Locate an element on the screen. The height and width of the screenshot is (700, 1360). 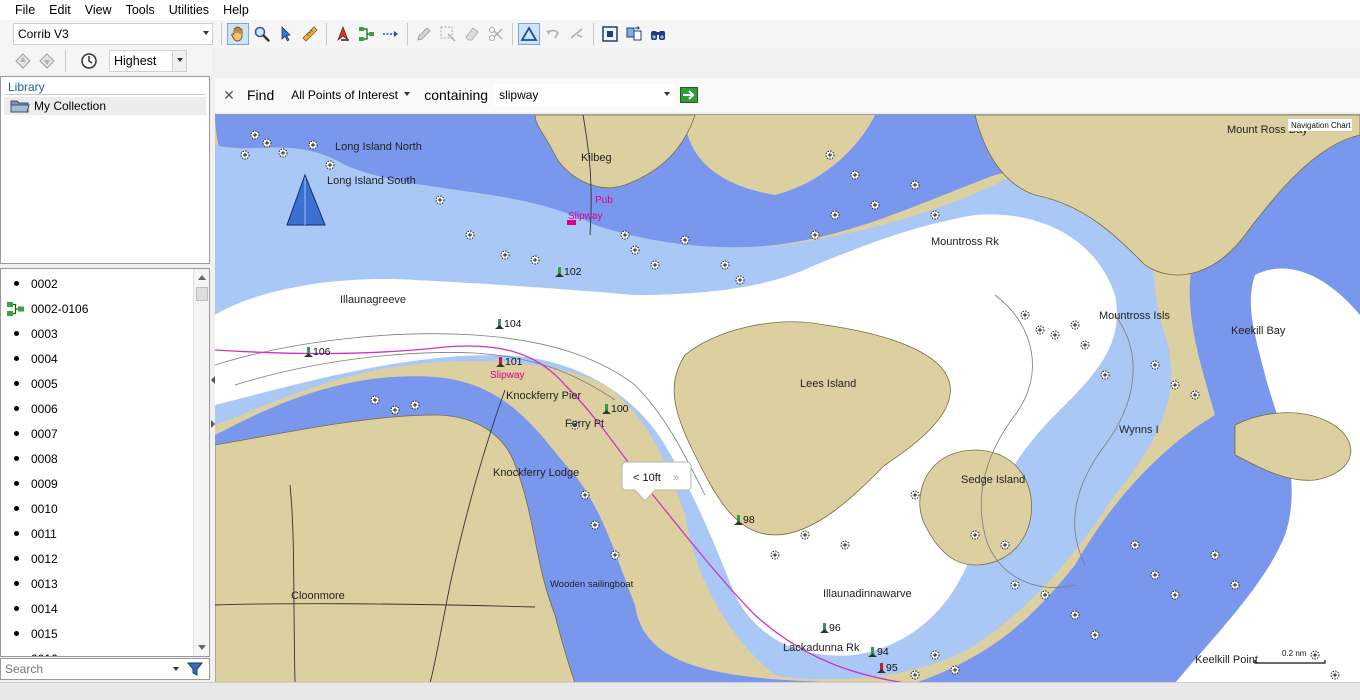
place-label: Lees Island is located at coordinates (828, 384).